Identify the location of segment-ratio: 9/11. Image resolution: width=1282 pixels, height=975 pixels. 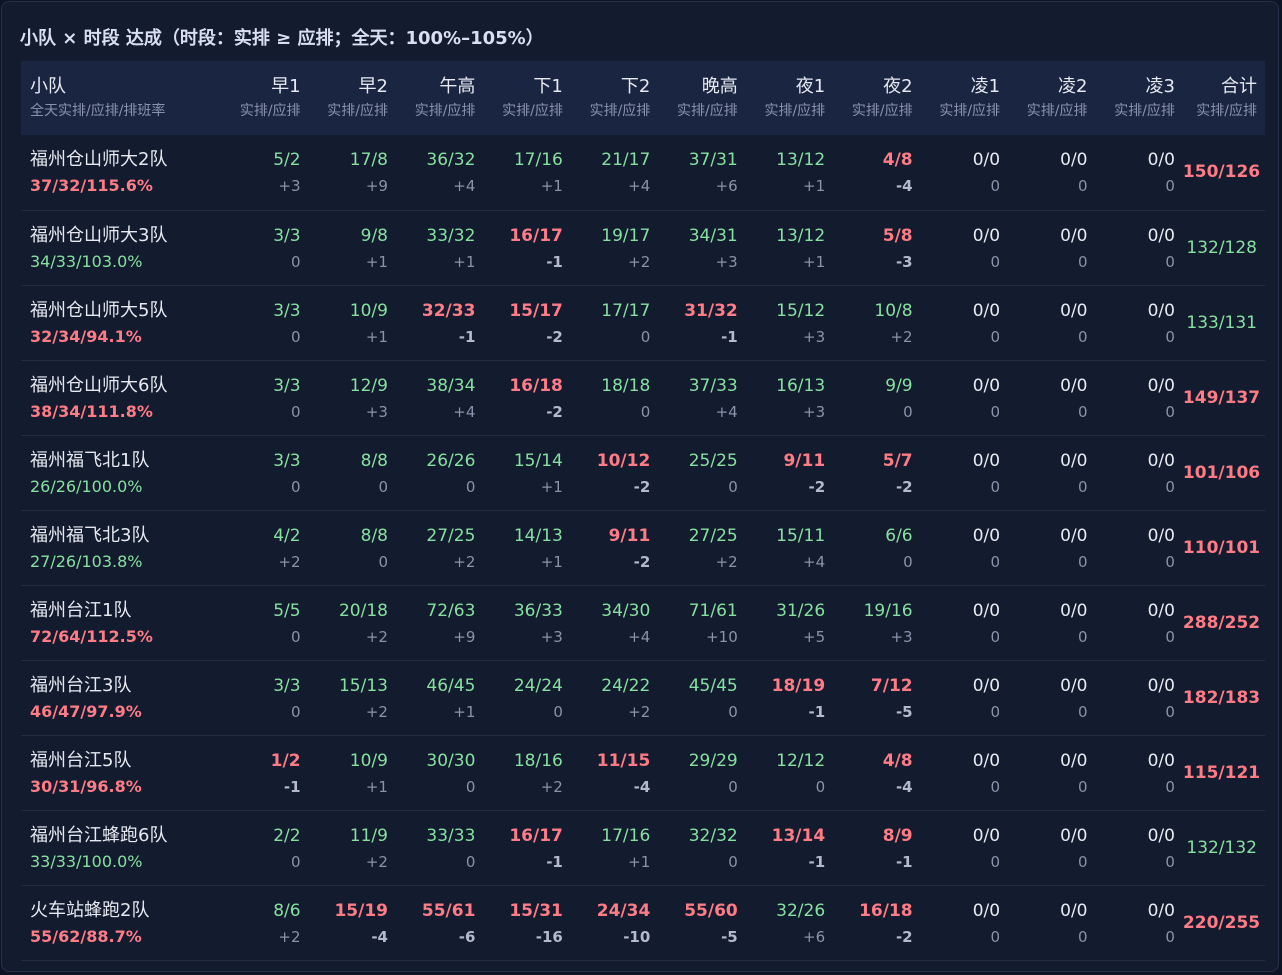
(629, 535).